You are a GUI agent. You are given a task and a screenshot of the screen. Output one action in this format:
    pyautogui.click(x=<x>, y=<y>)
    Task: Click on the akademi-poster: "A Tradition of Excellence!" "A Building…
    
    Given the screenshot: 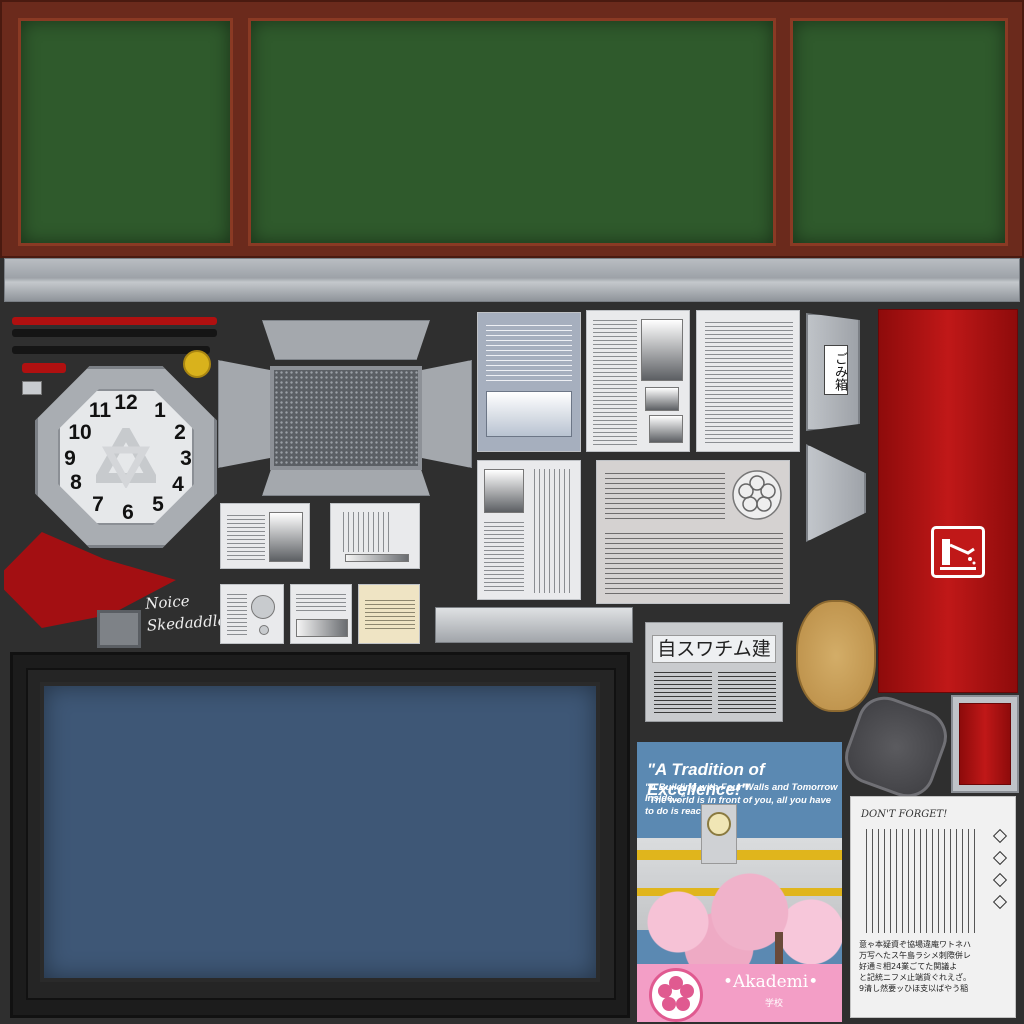 What is the action you would take?
    pyautogui.click(x=739, y=882)
    